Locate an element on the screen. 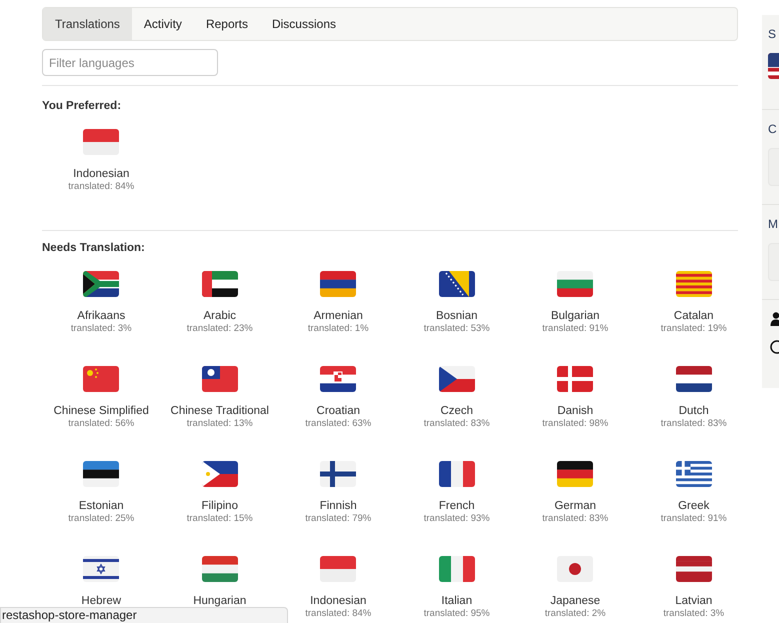 This screenshot has width=779, height=623. language-name: Chinese Simplified is located at coordinates (101, 411).